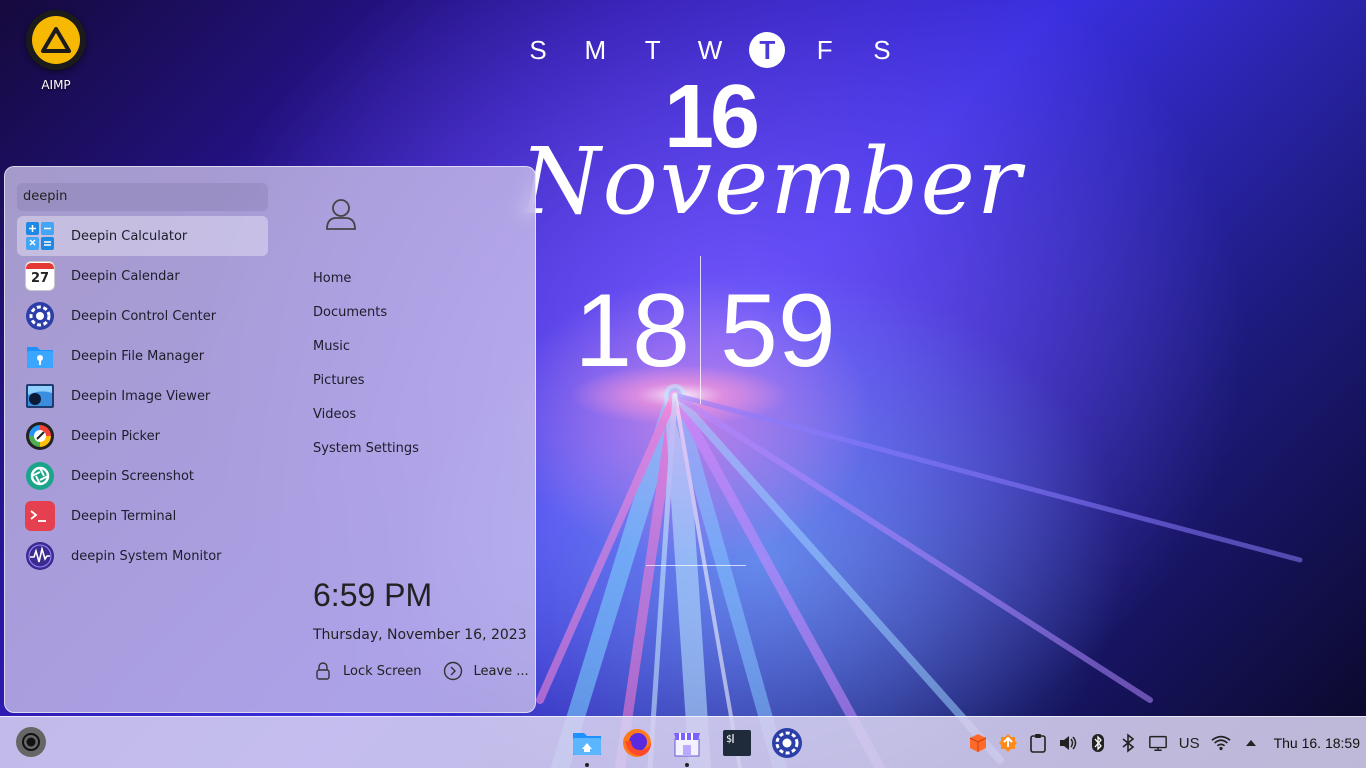 The width and height of the screenshot is (1366, 768). I want to click on calendar-icon-day: 27, so click(40, 278).